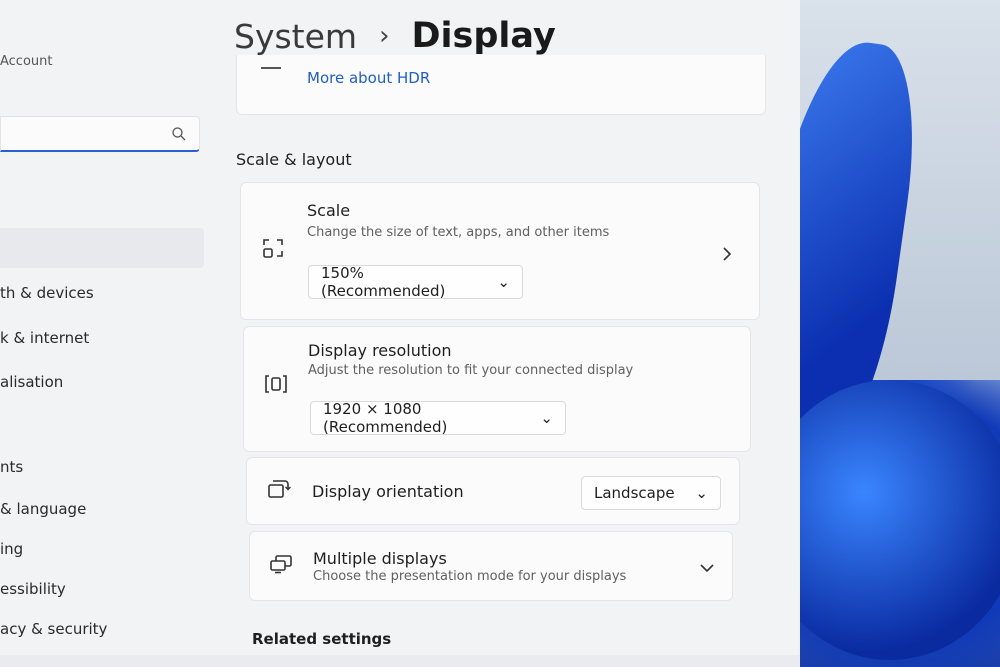 The height and width of the screenshot is (667, 1000). I want to click on sidebar-item-system, so click(102, 248).